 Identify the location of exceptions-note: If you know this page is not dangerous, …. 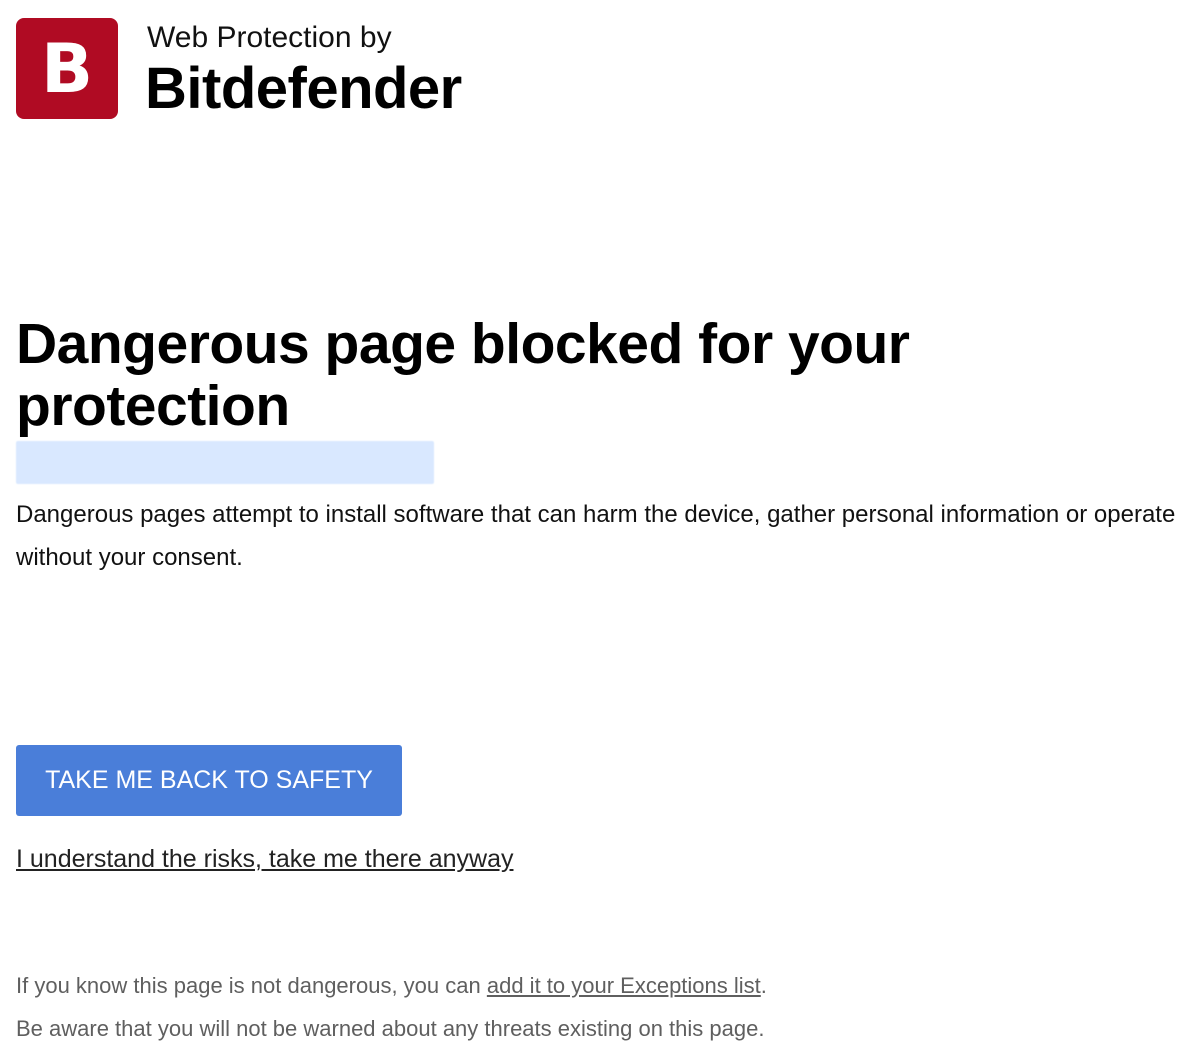
(391, 986).